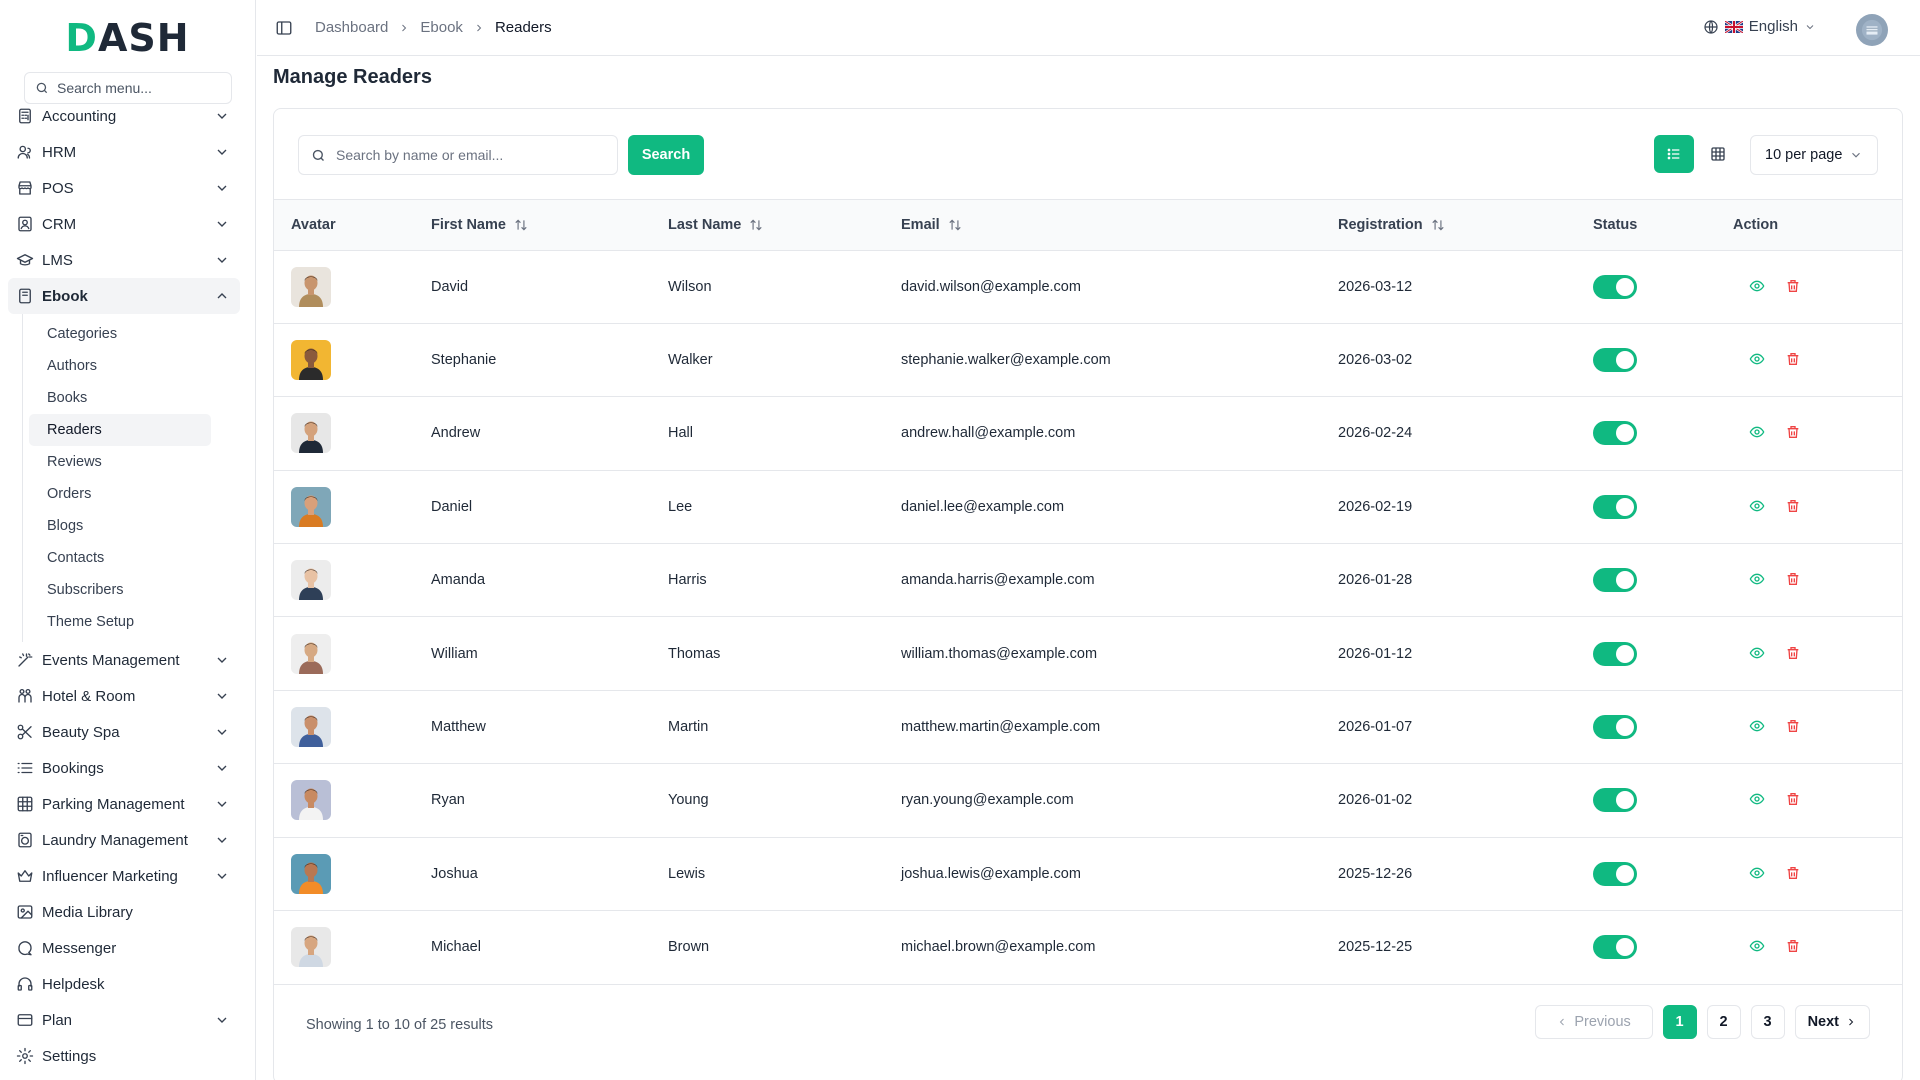  I want to click on sidebar-toggle-icon, so click(284, 28).